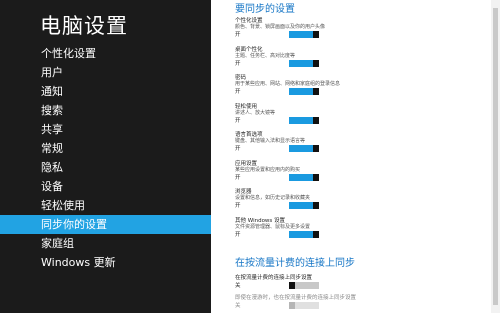 The width and height of the screenshot is (500, 313). I want to click on setting-description: 键盘、其他输入法和显示语言等, so click(270, 141).